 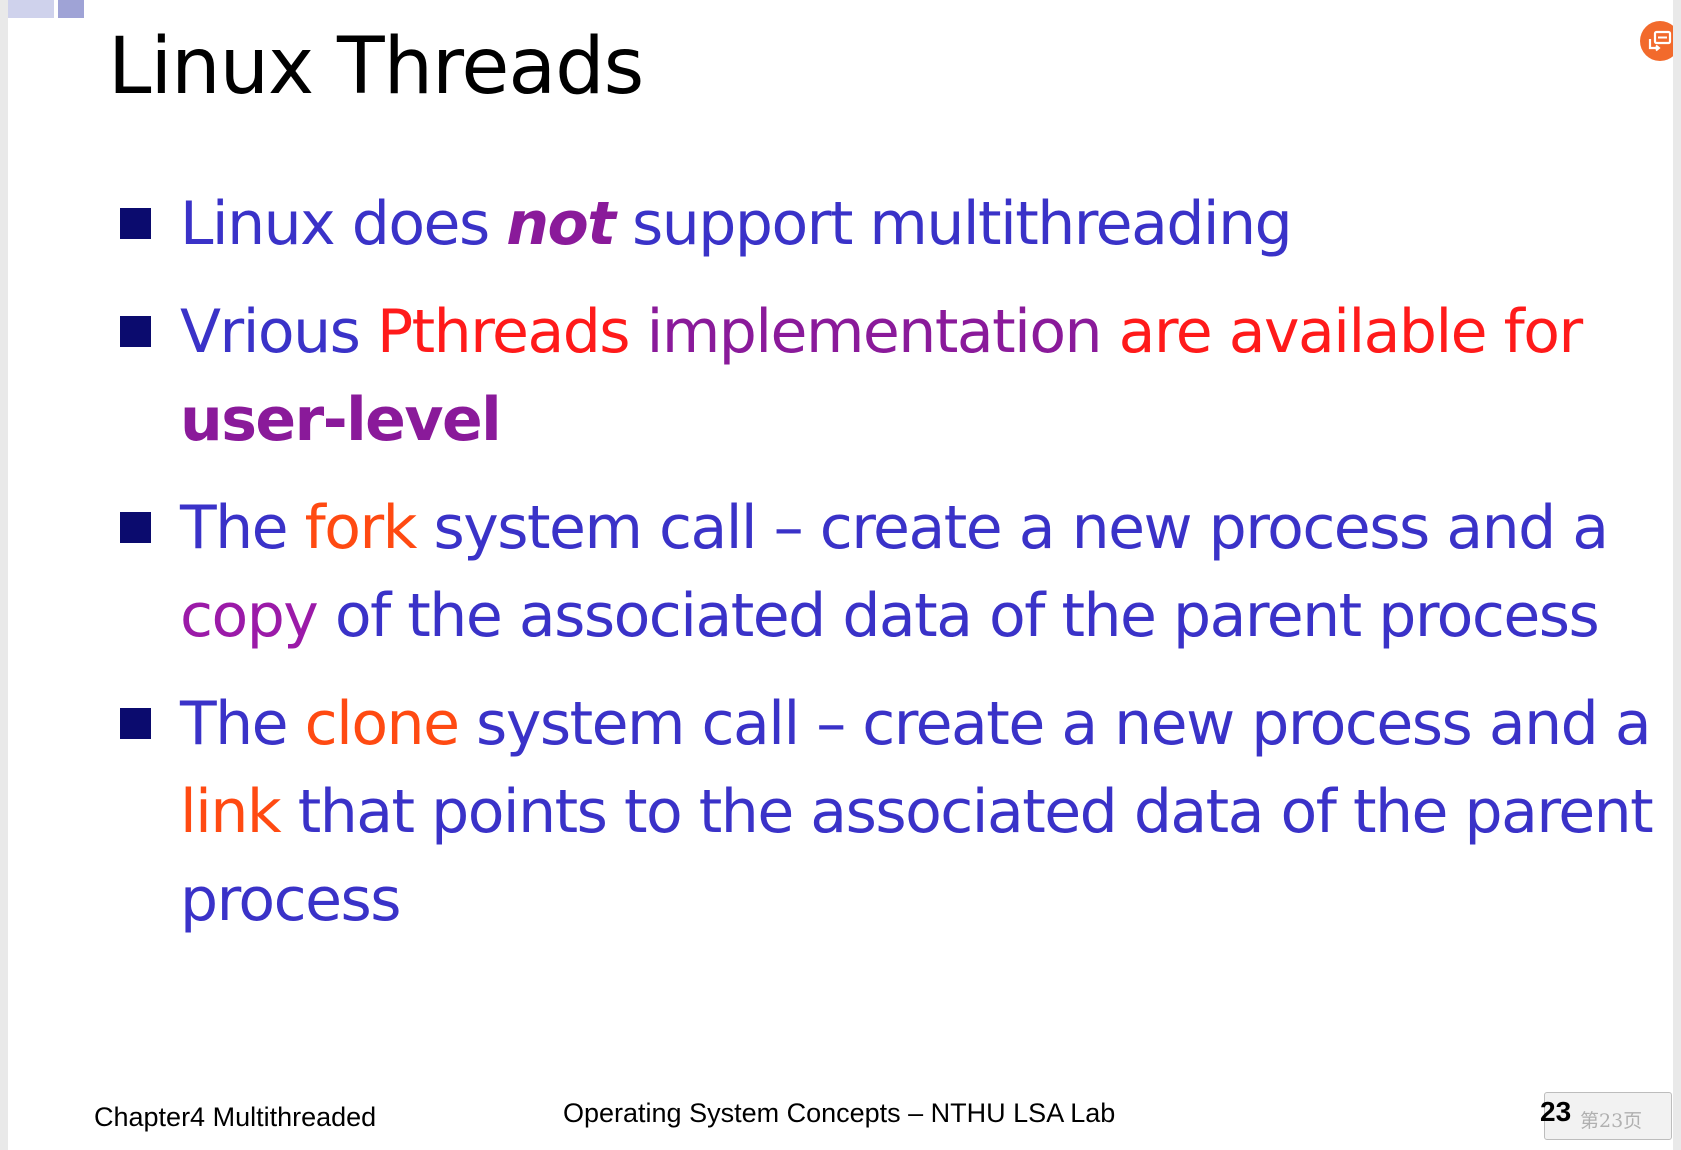 I want to click on bullet-text-segment: Linux does, so click(x=343, y=224).